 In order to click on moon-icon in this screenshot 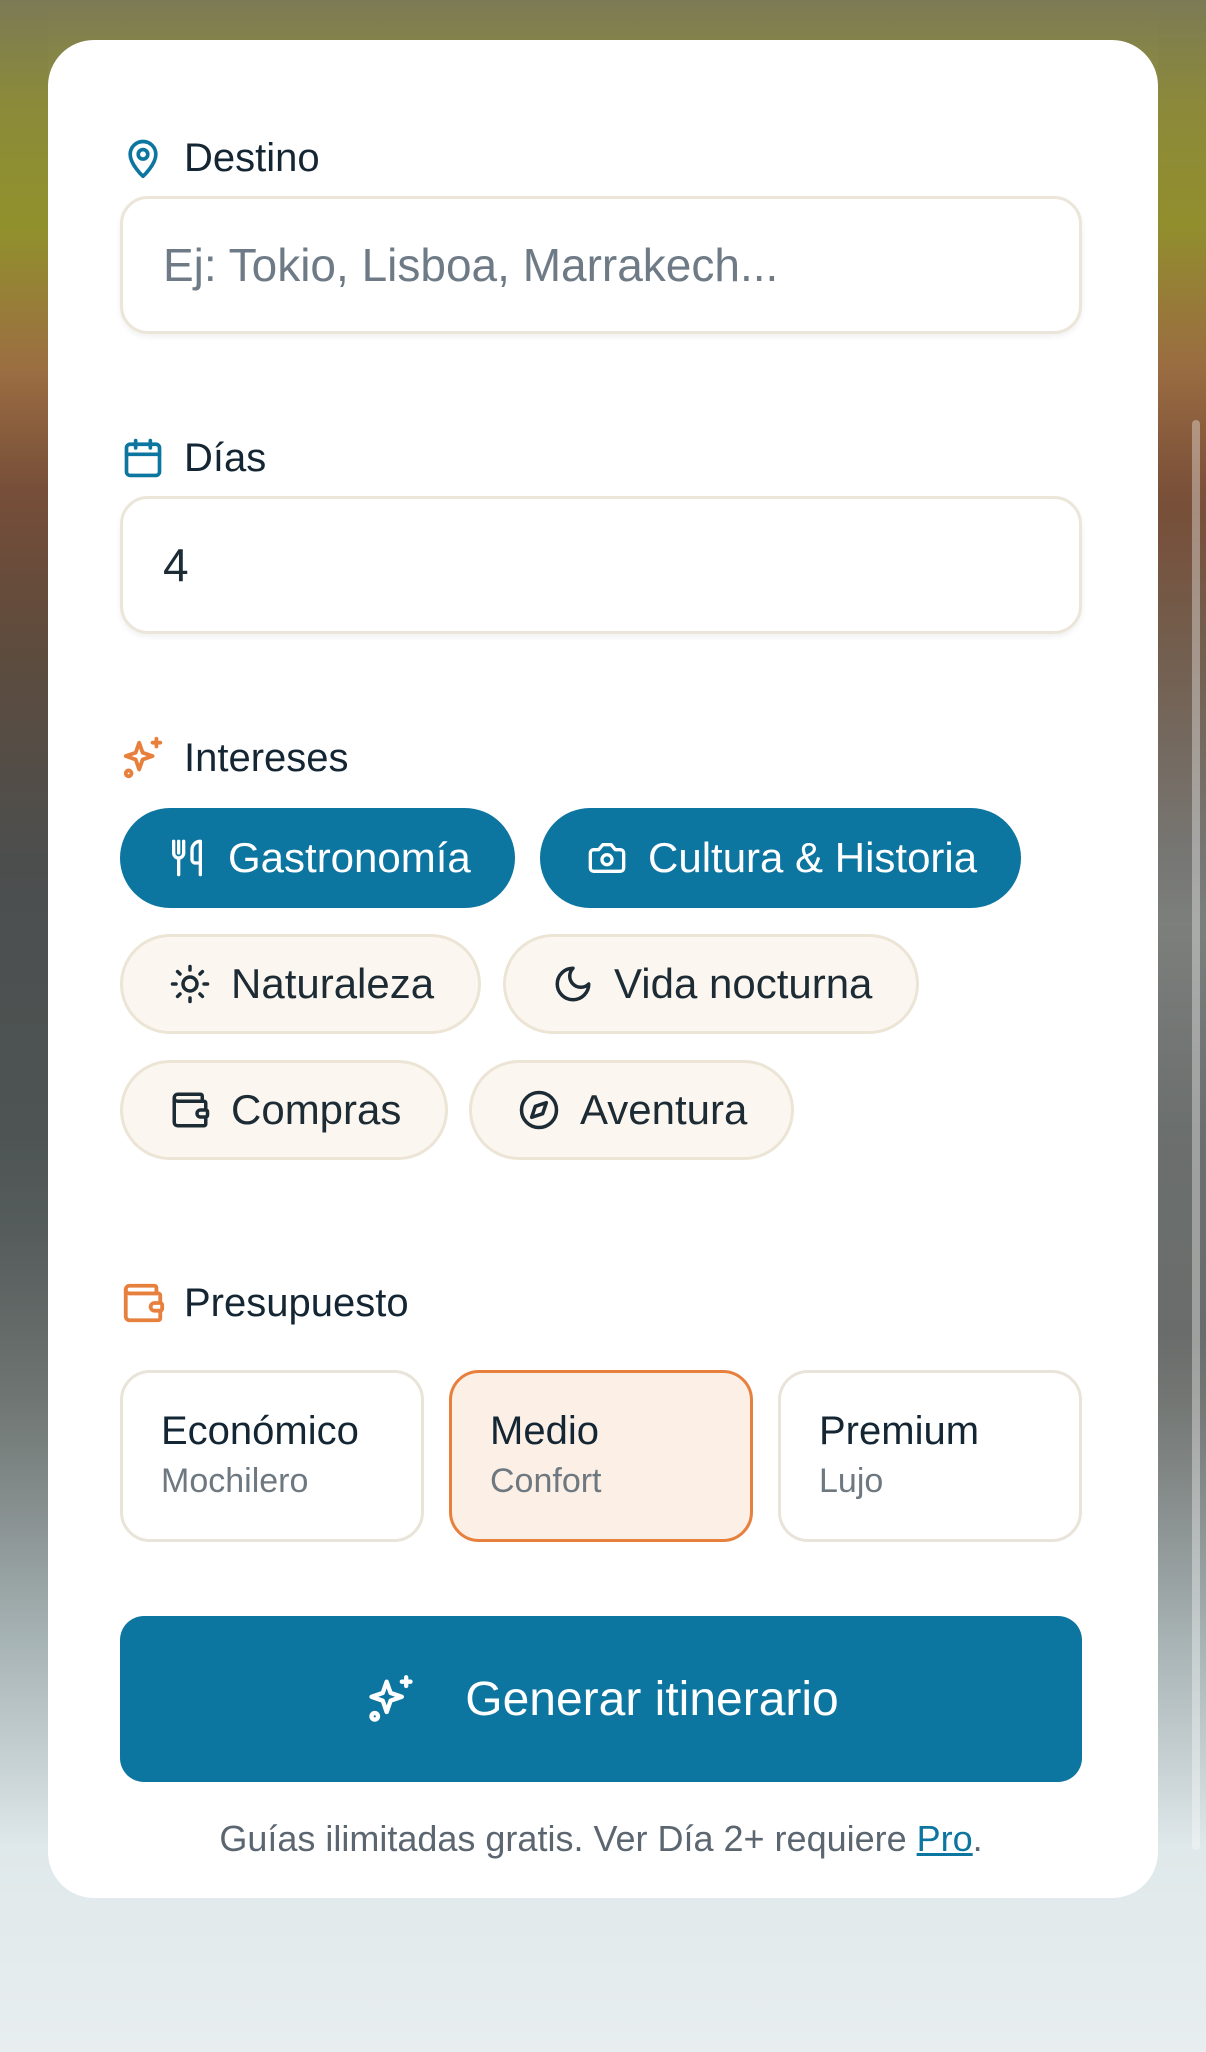, I will do `click(573, 984)`.